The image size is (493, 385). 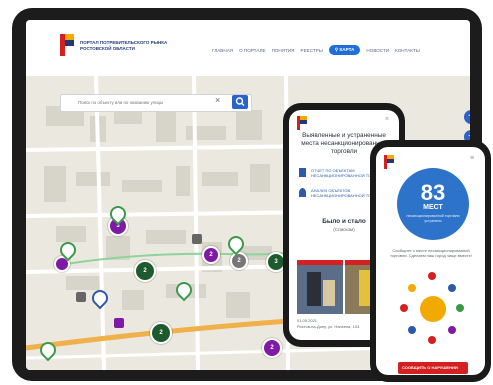 I want to click on close-icon: ×, so click(x=387, y=119).